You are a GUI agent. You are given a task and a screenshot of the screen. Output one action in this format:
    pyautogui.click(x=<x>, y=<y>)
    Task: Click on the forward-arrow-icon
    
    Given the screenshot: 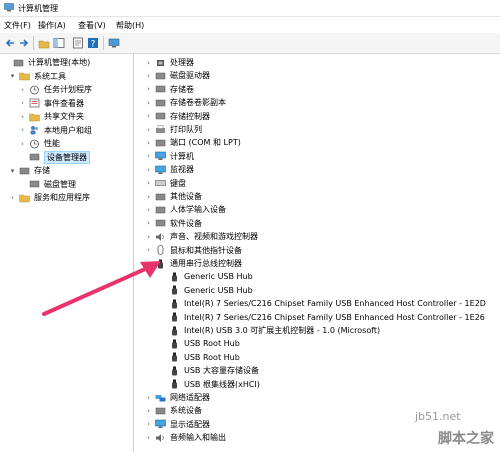 What is the action you would take?
    pyautogui.click(x=24, y=43)
    